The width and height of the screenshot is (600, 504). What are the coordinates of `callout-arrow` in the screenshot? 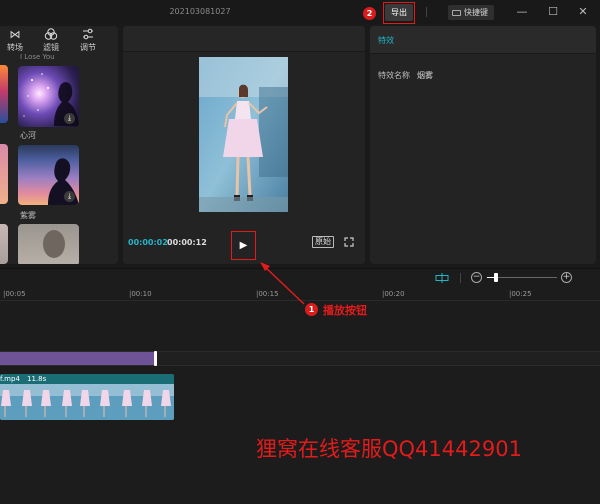 It's located at (282, 283).